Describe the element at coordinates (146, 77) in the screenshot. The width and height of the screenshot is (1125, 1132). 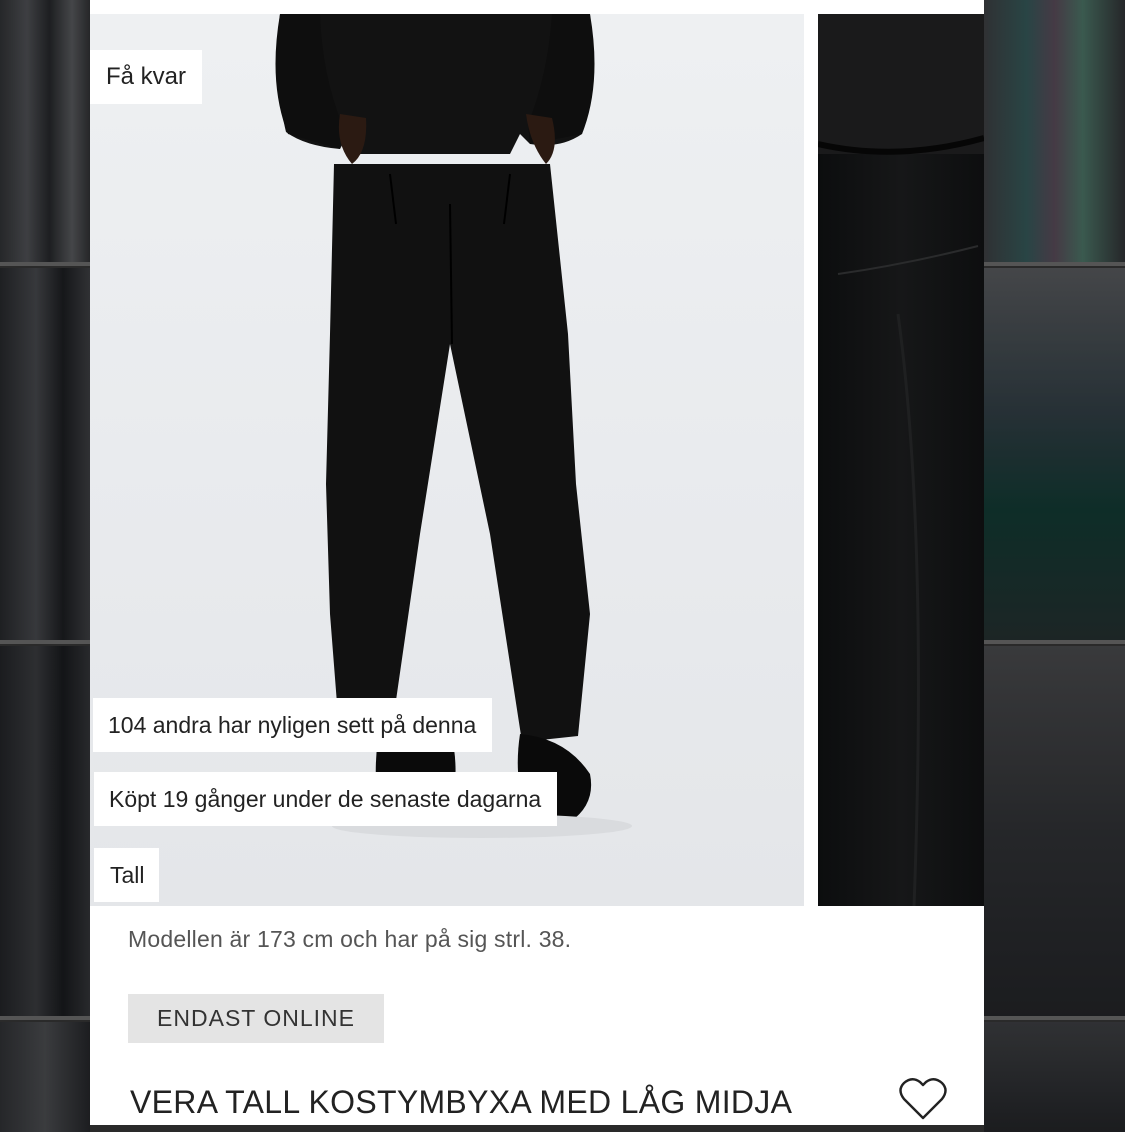
I see `few-left-badge: Få kvar` at that location.